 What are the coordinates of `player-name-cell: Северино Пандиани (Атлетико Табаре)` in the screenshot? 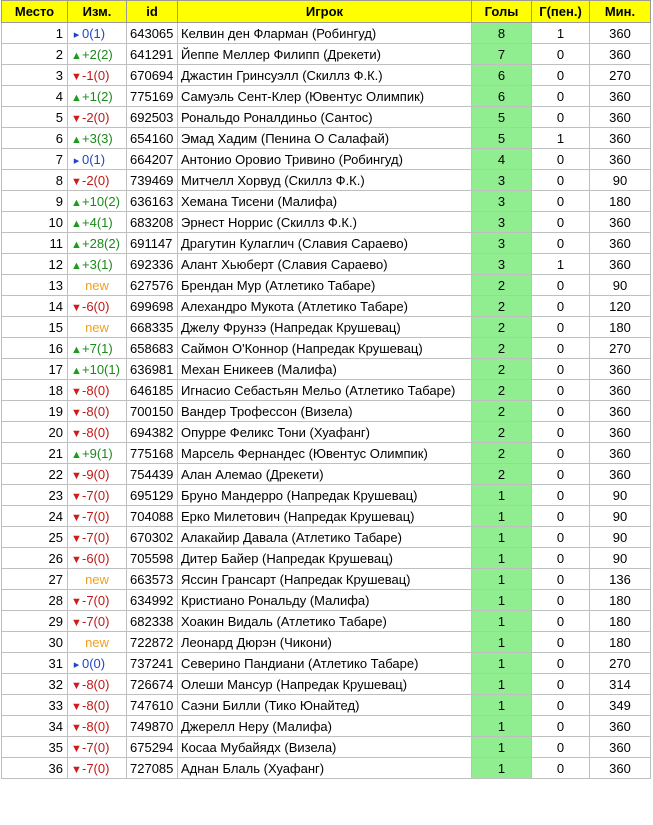 It's located at (324, 663).